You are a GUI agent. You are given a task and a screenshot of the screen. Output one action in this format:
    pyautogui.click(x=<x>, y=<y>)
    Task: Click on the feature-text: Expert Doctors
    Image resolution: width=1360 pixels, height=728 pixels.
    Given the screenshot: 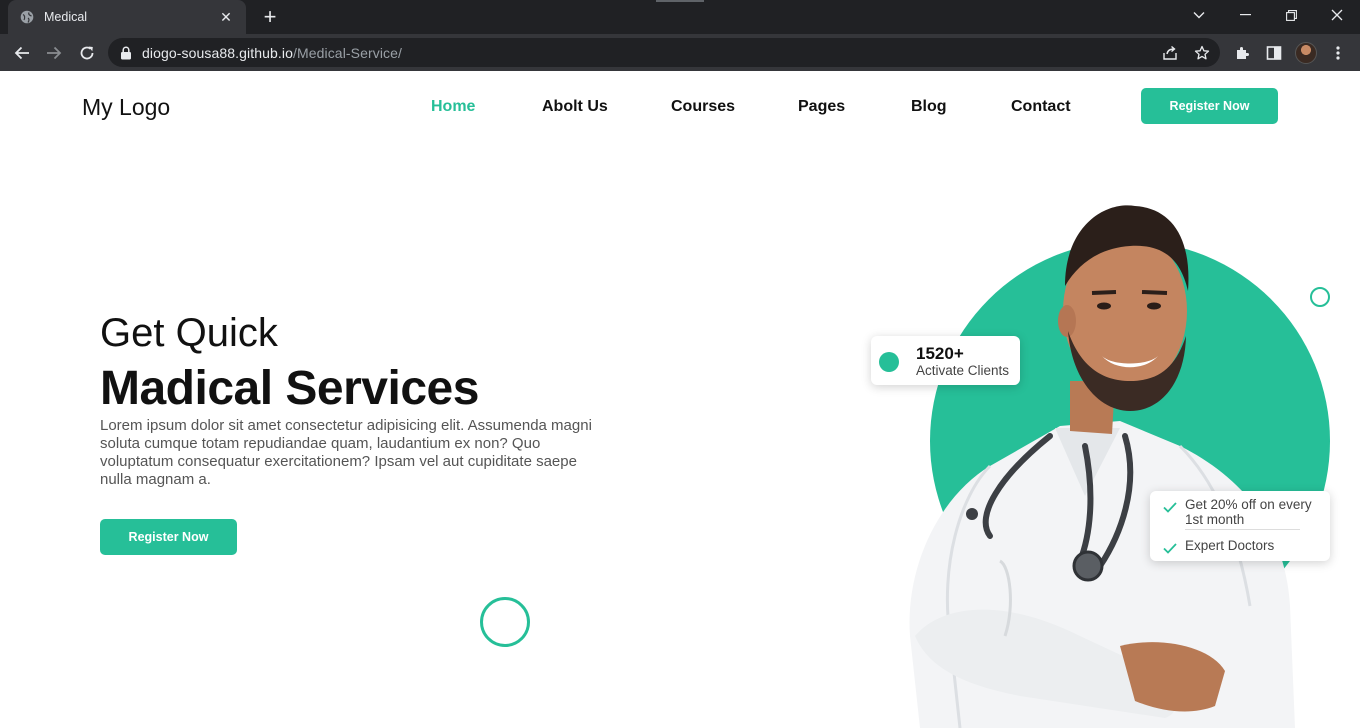 What is the action you would take?
    pyautogui.click(x=1230, y=545)
    